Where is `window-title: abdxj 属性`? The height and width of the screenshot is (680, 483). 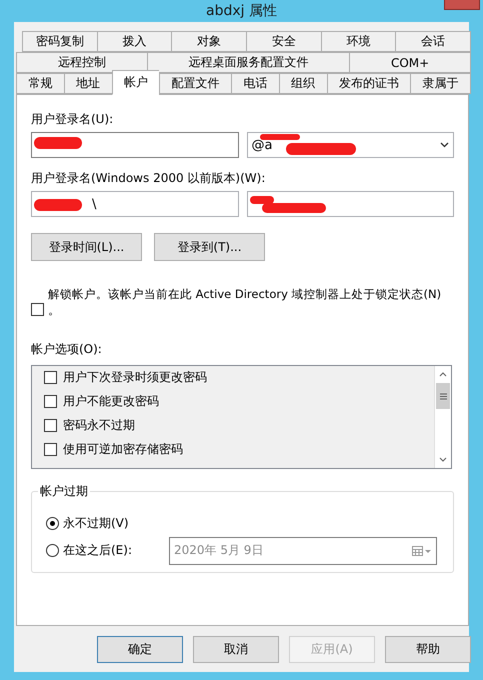
window-title: abdxj 属性 is located at coordinates (241, 11).